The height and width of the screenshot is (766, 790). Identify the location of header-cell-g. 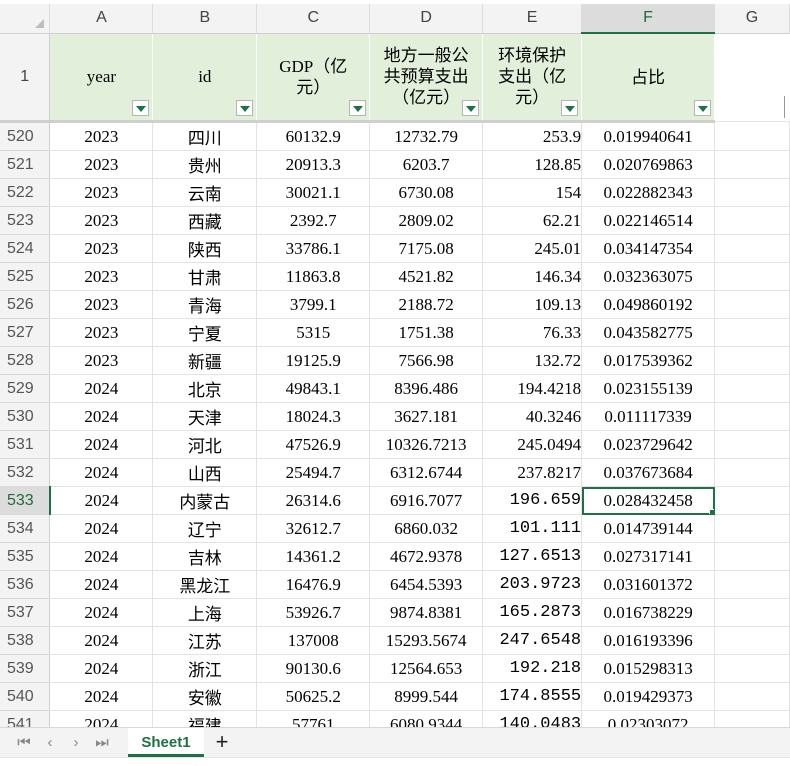
(752, 77).